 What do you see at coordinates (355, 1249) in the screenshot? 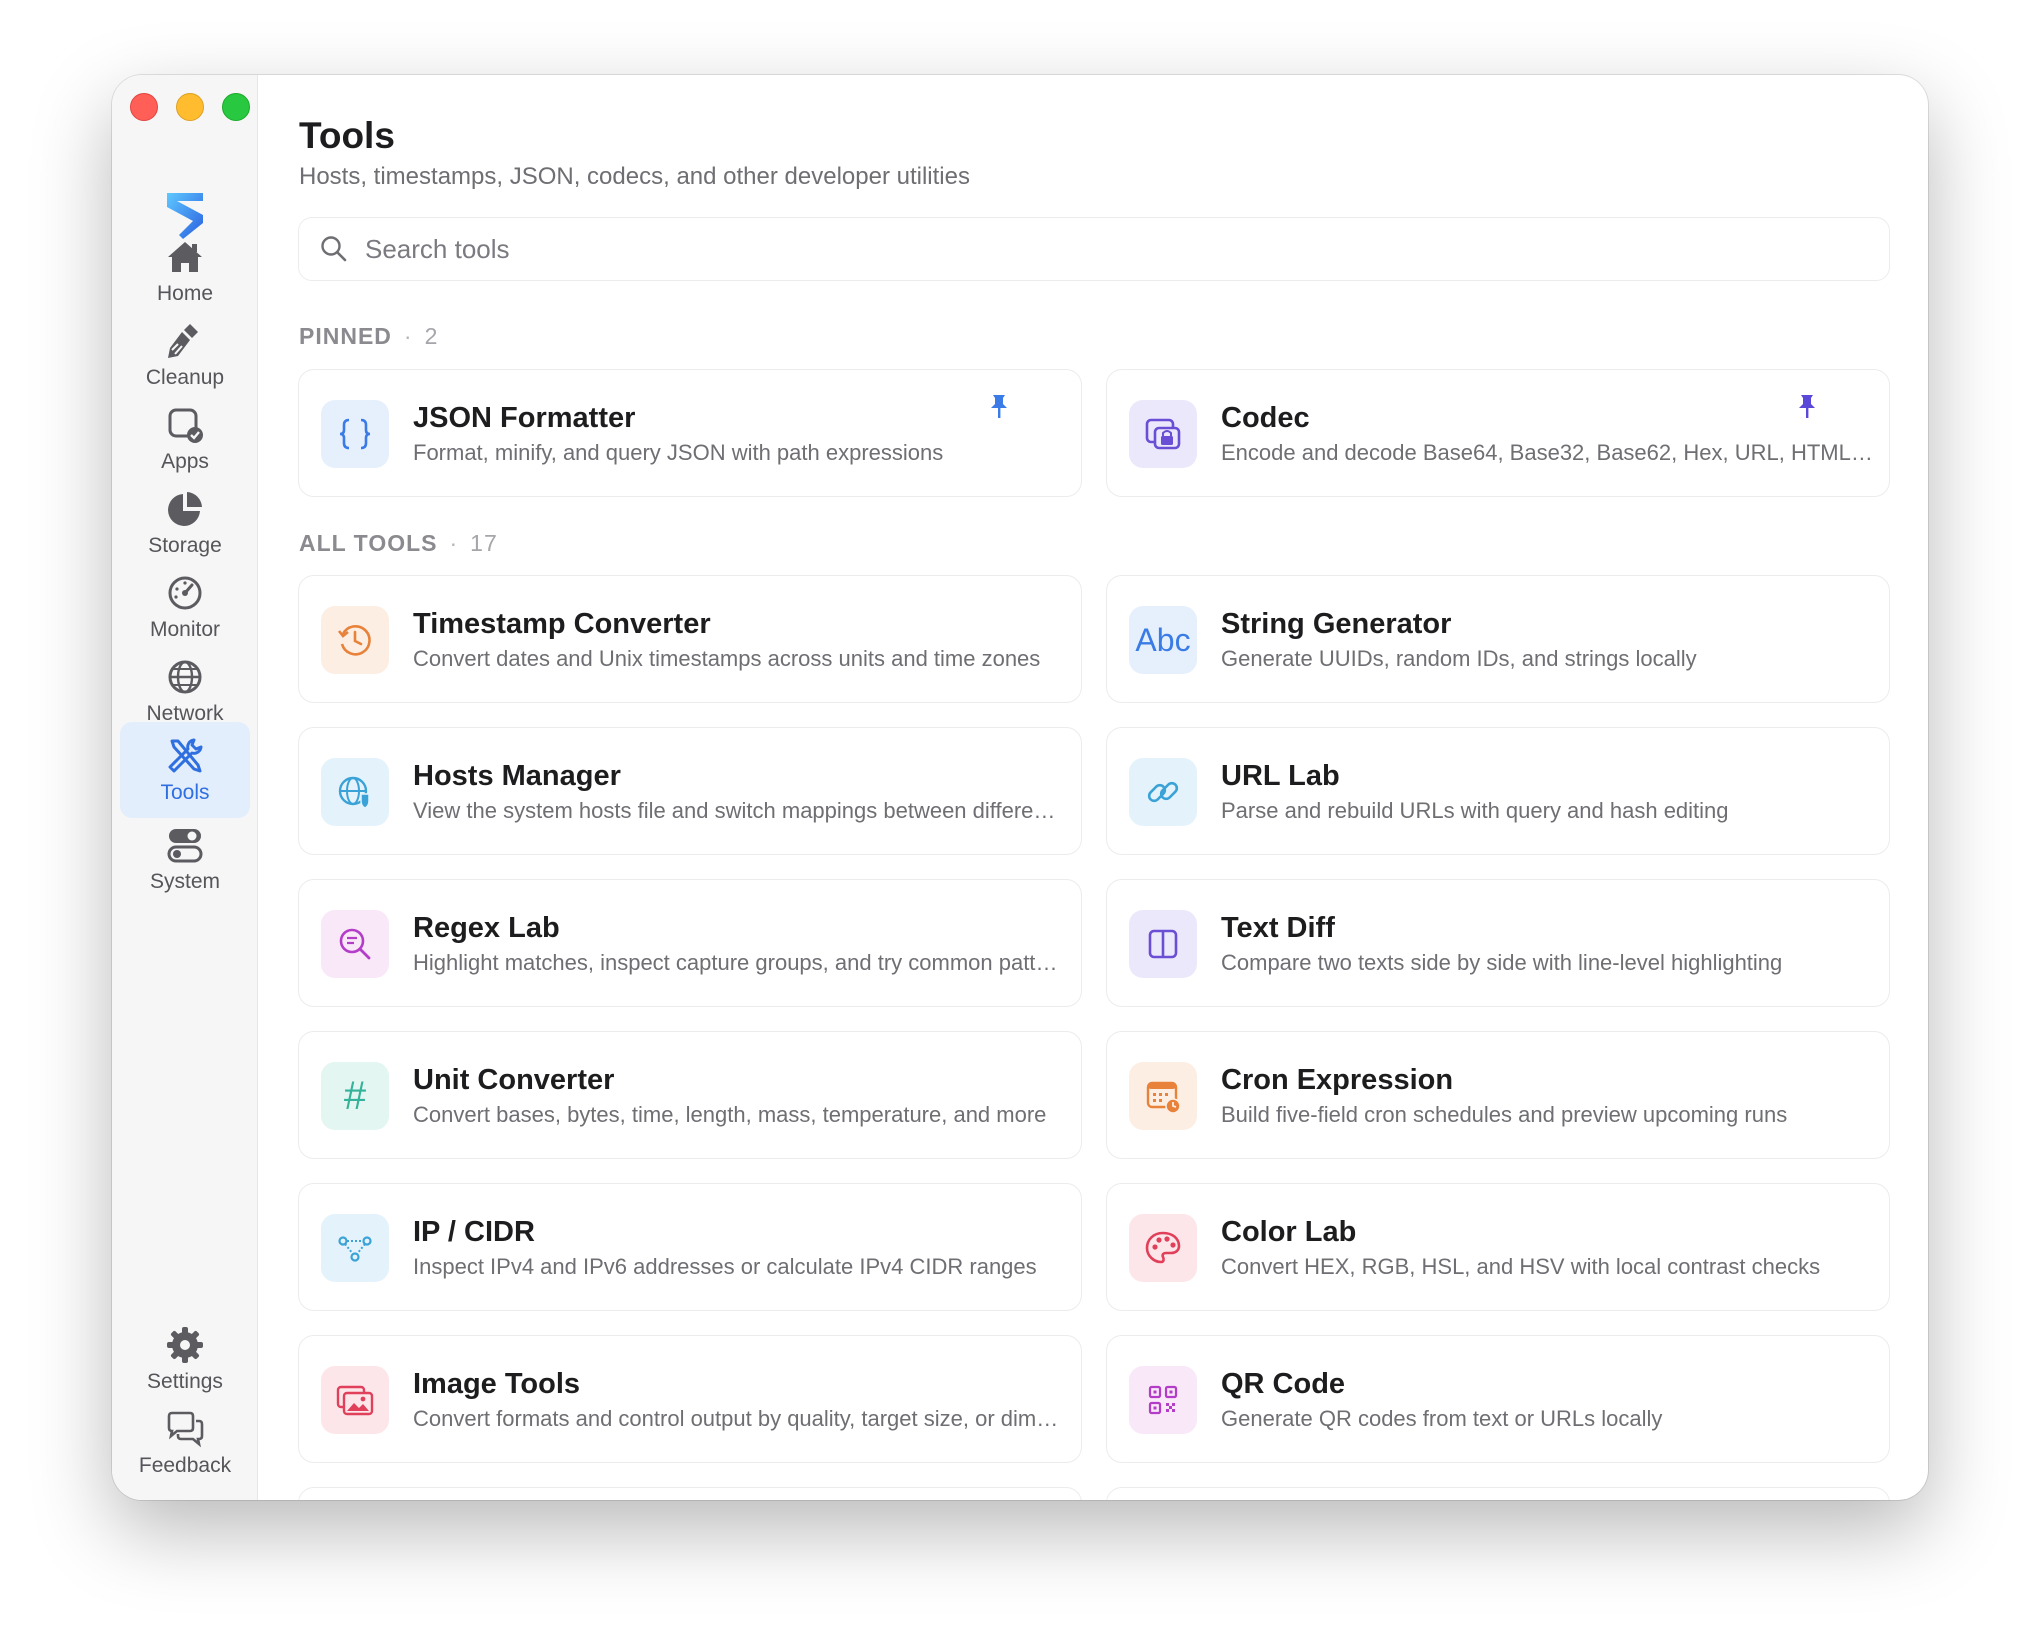
I see `network-nodes-icon` at bounding box center [355, 1249].